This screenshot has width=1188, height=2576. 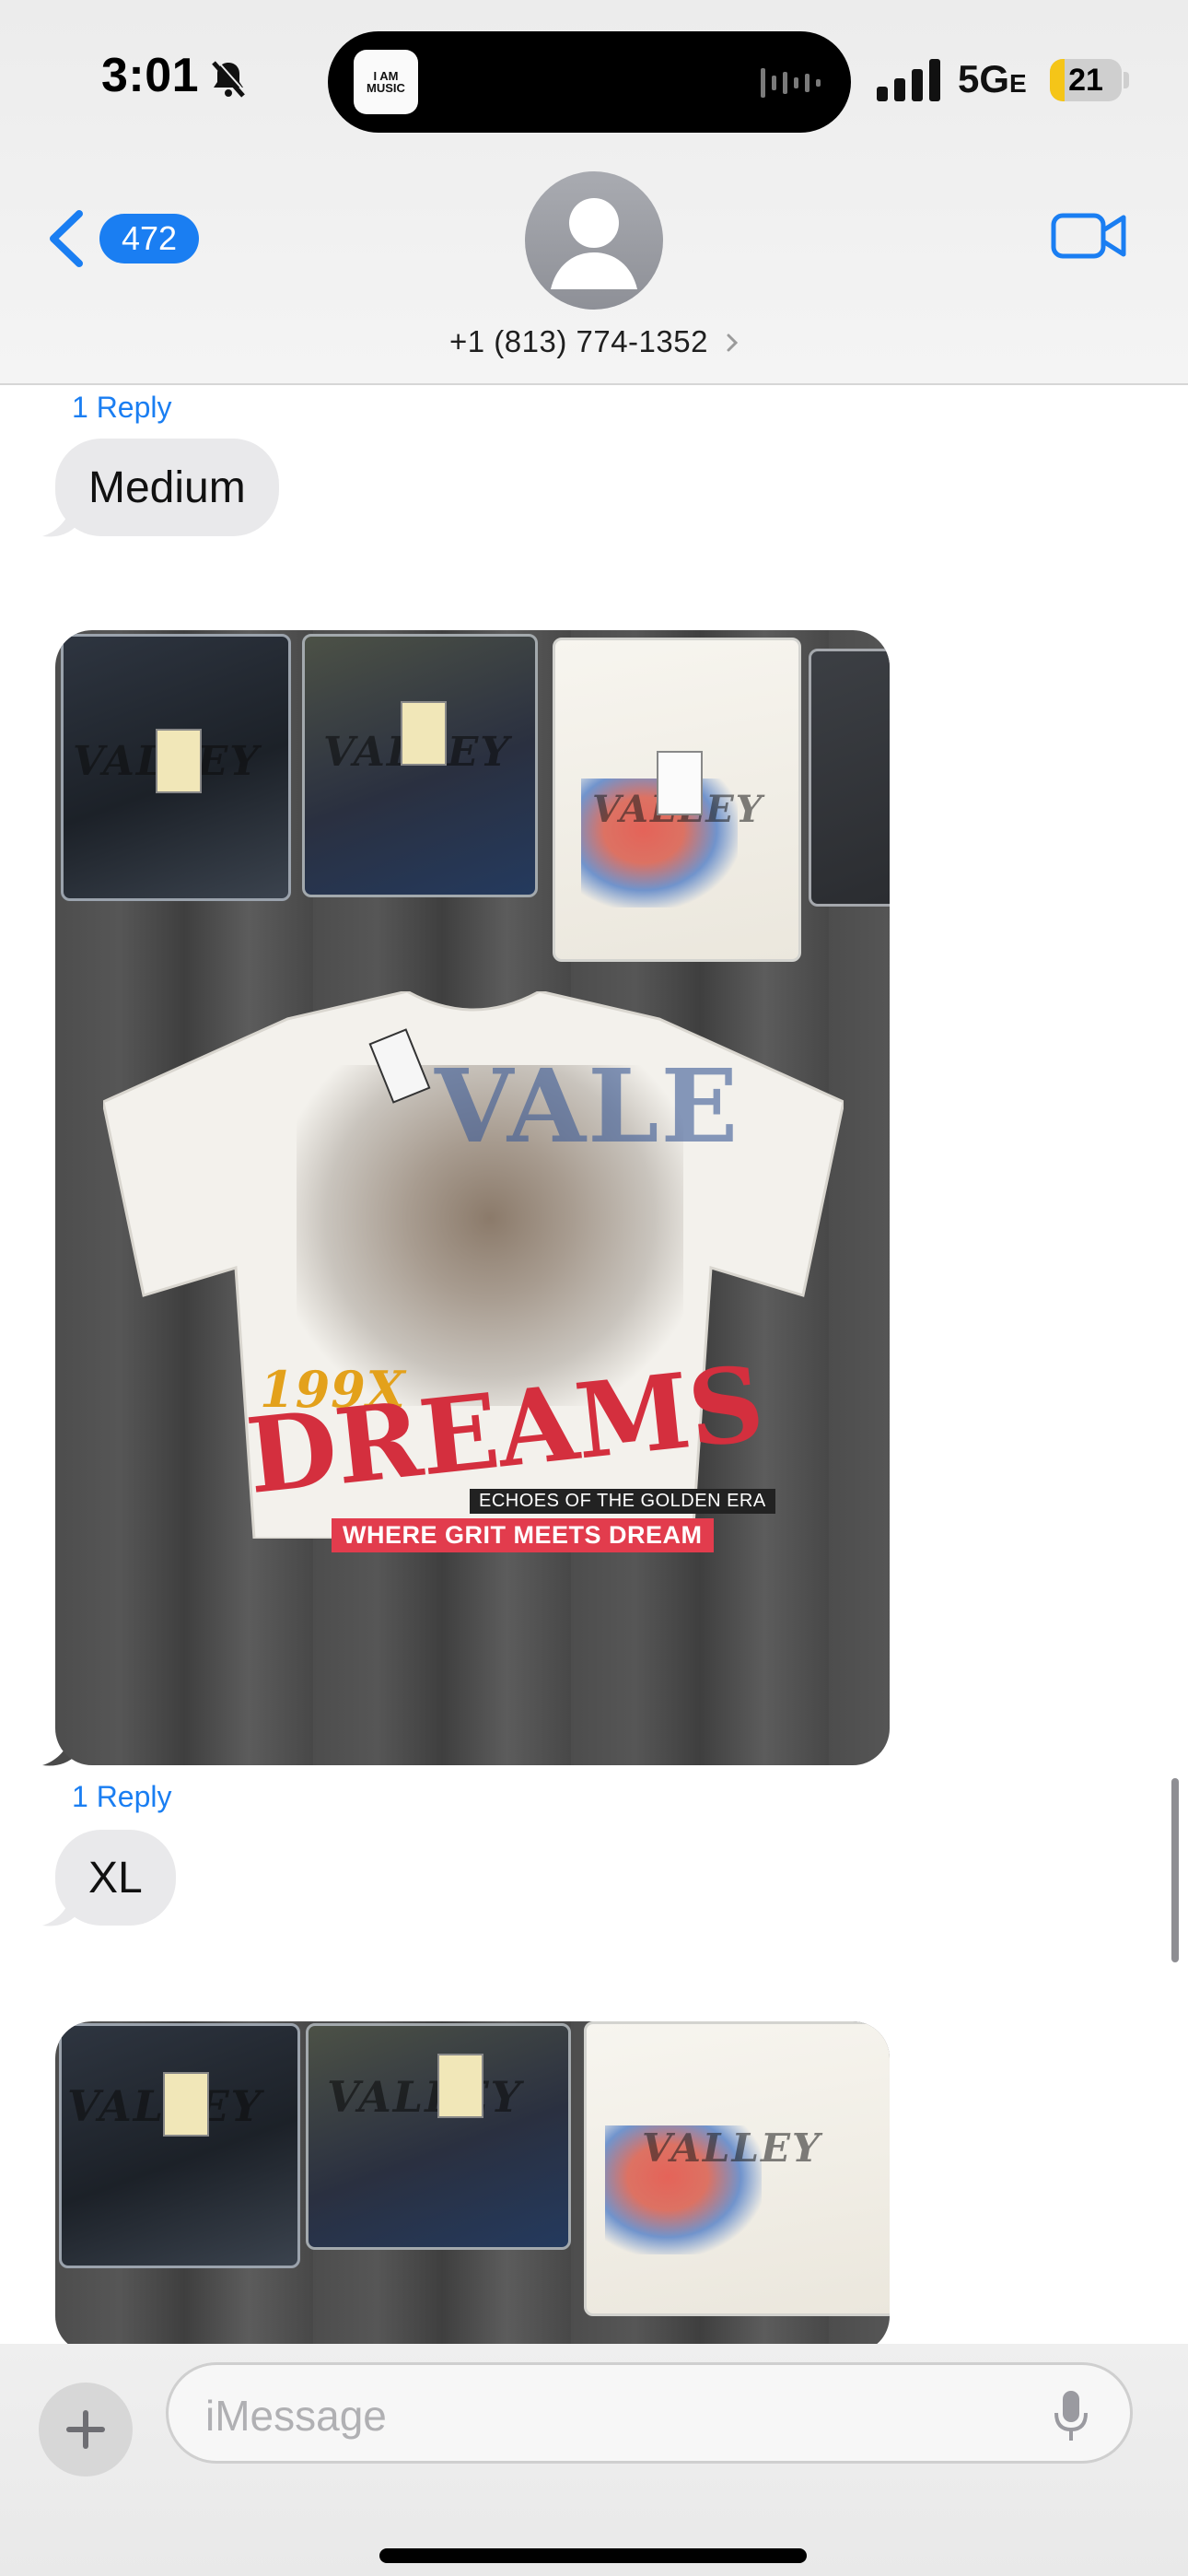 I want to click on t-shirt-subtitle-print: ECHOES OF THE GOLDEN ERA, so click(x=622, y=1501).